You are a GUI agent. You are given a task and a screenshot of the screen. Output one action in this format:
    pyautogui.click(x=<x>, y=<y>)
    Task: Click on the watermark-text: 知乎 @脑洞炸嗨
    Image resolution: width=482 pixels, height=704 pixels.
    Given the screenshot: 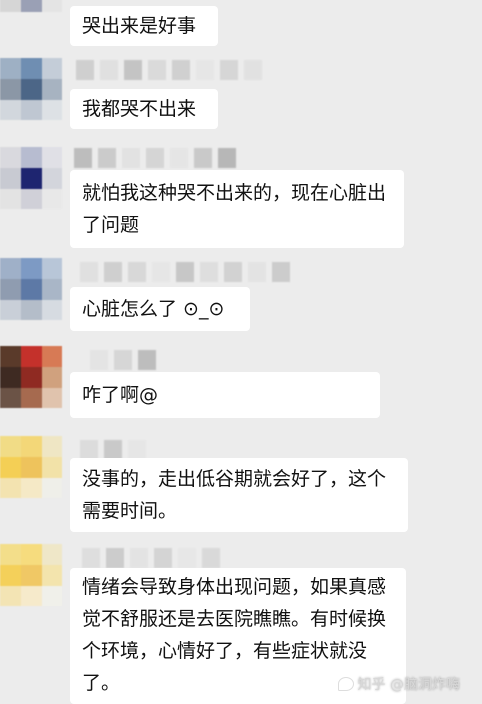 What is the action you would take?
    pyautogui.click(x=408, y=685)
    